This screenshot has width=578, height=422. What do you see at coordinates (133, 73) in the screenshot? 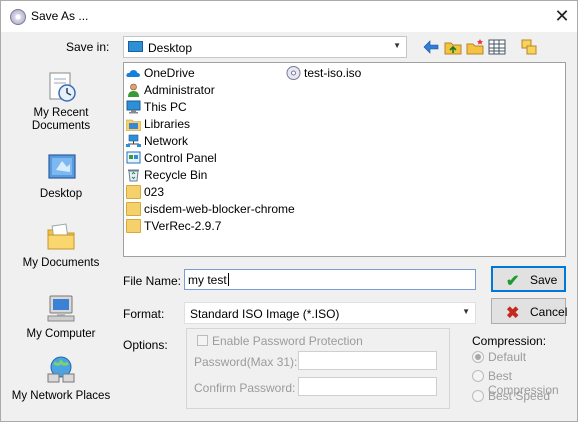
I see `onedrive-icon` at bounding box center [133, 73].